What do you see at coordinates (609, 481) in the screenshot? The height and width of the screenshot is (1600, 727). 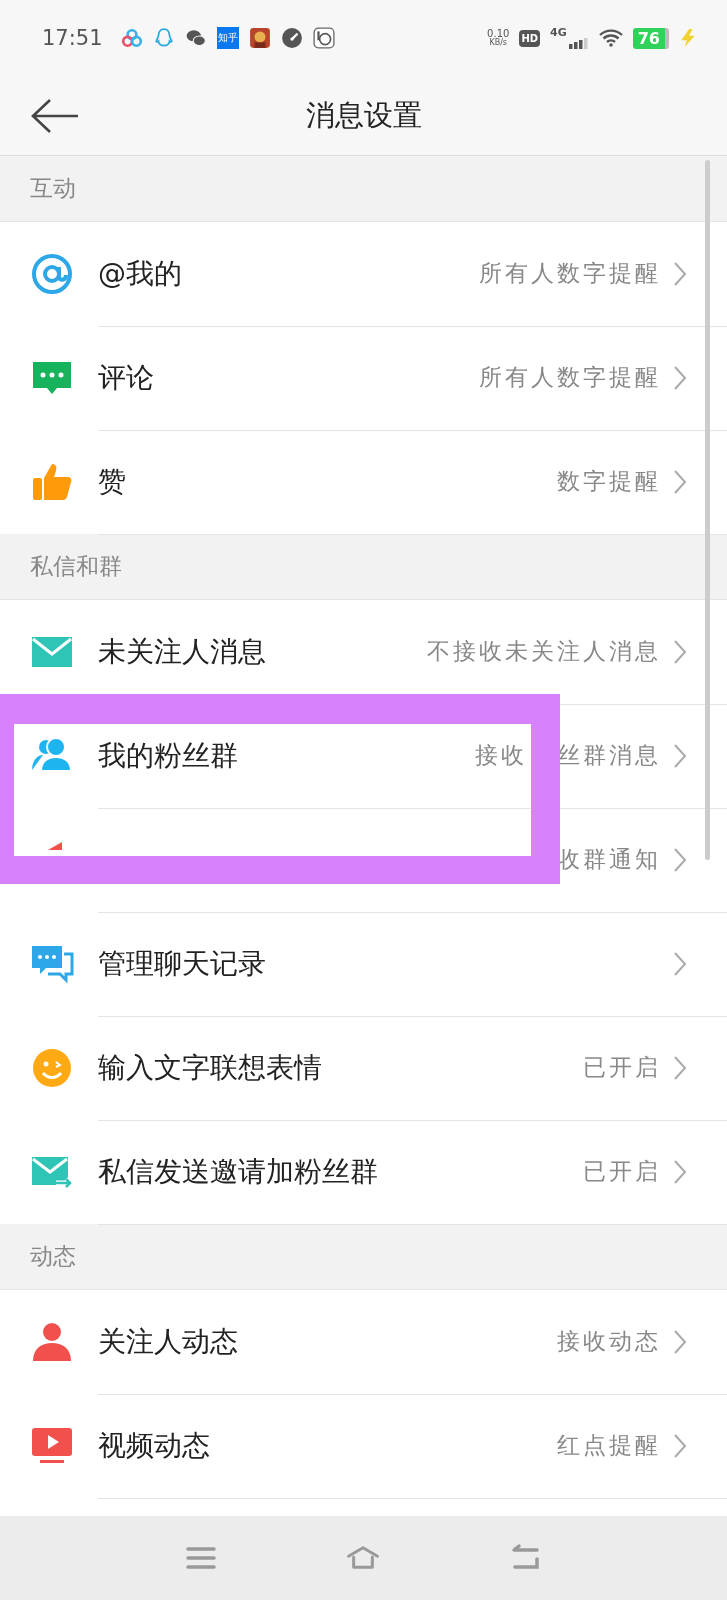 I see `row-value: 数字提醒` at bounding box center [609, 481].